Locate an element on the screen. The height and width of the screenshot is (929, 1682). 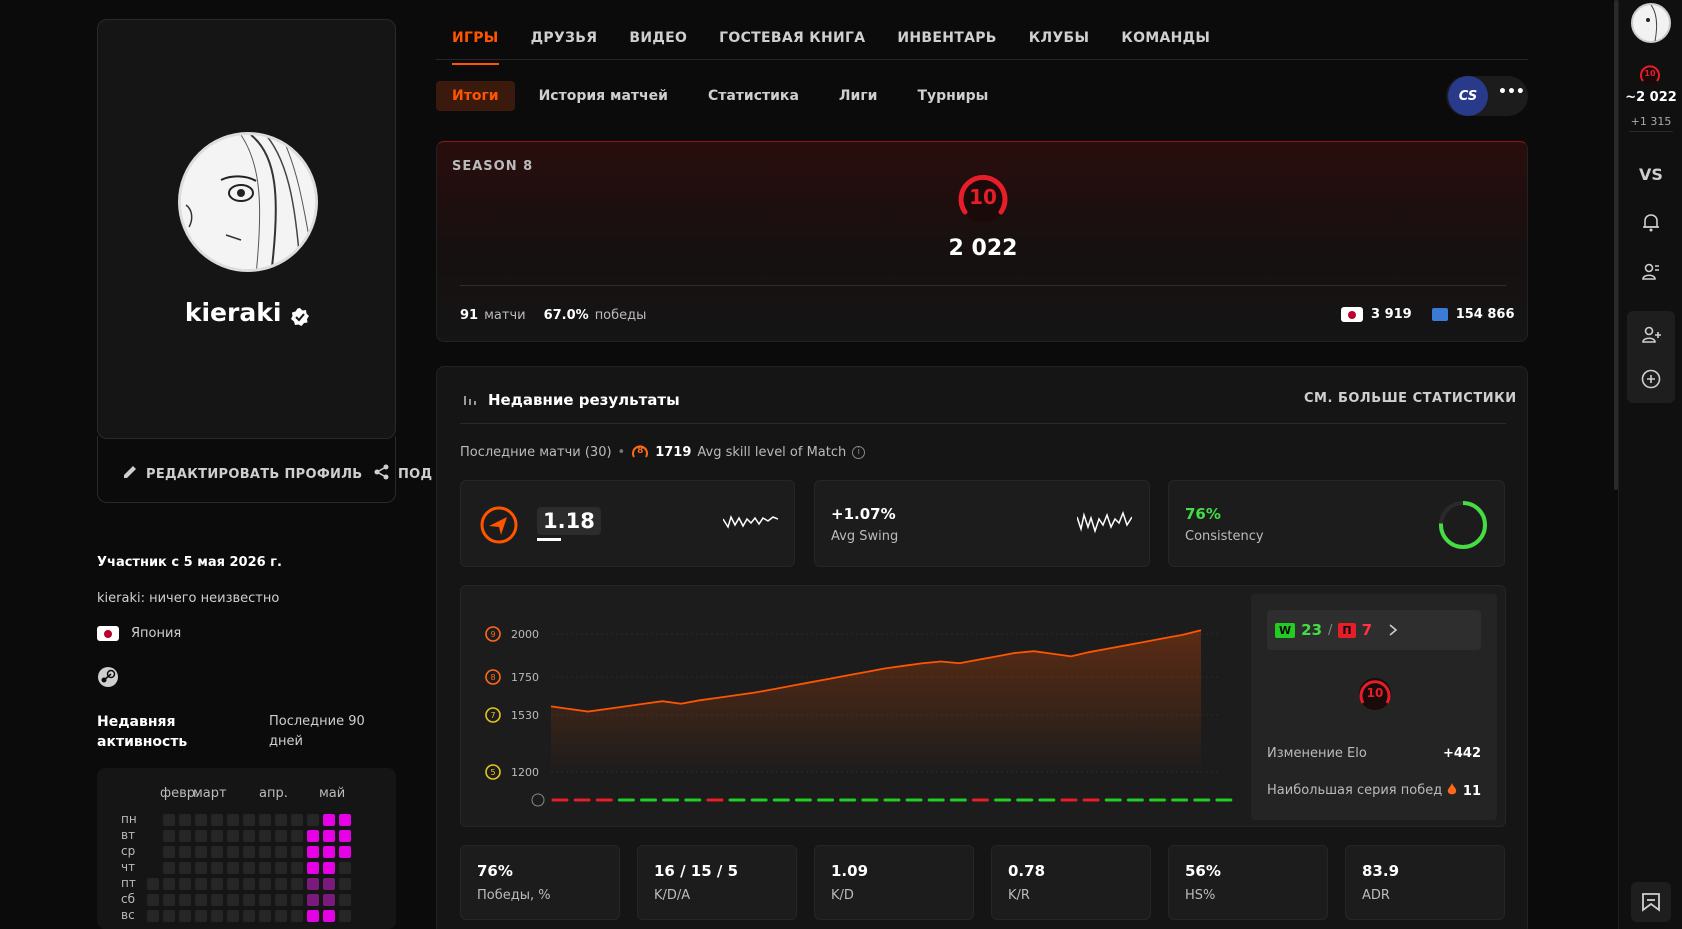
user-avatar-small is located at coordinates (1651, 23).